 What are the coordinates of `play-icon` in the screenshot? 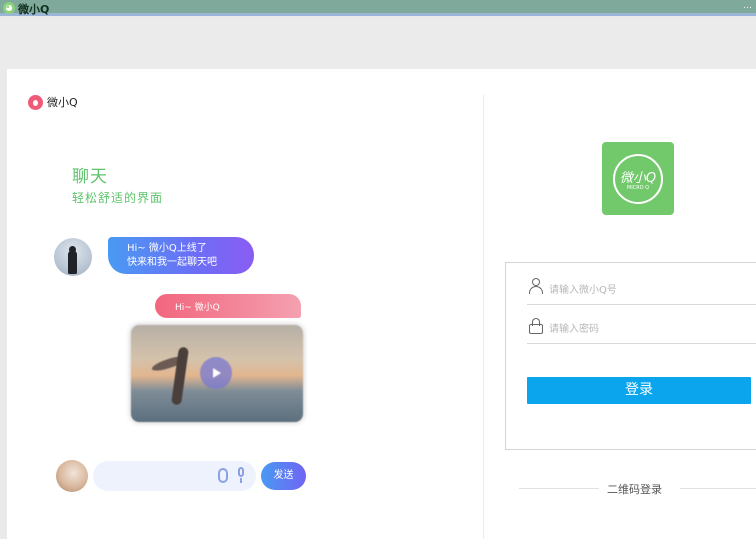 It's located at (216, 373).